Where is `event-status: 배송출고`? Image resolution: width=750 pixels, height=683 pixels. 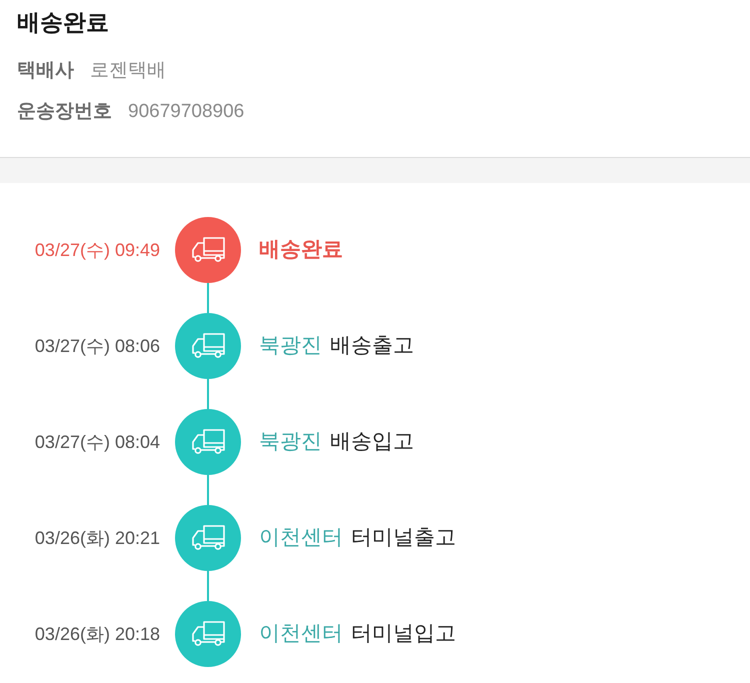 event-status: 배송출고 is located at coordinates (372, 346).